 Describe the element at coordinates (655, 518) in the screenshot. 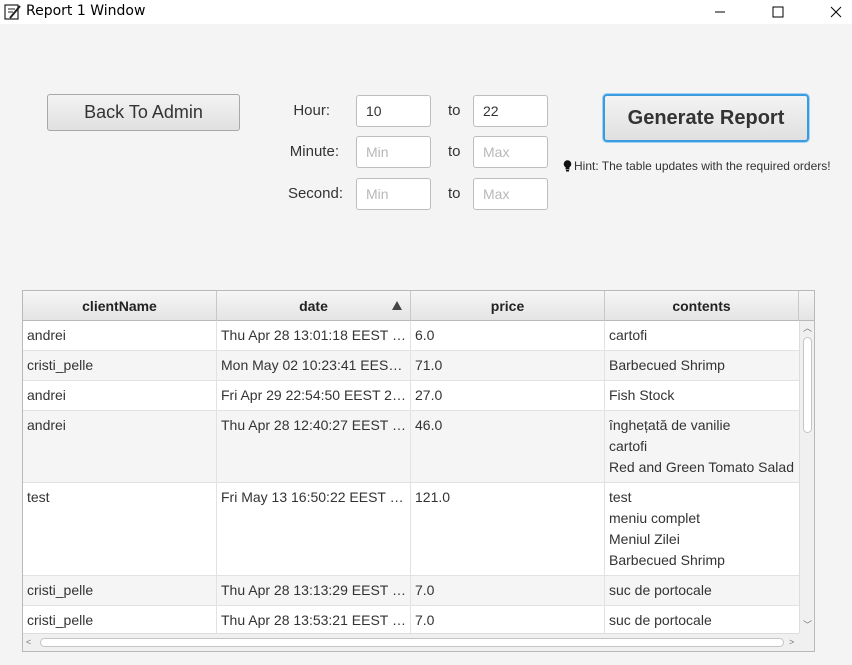

I see `content-line: meniu complet` at that location.